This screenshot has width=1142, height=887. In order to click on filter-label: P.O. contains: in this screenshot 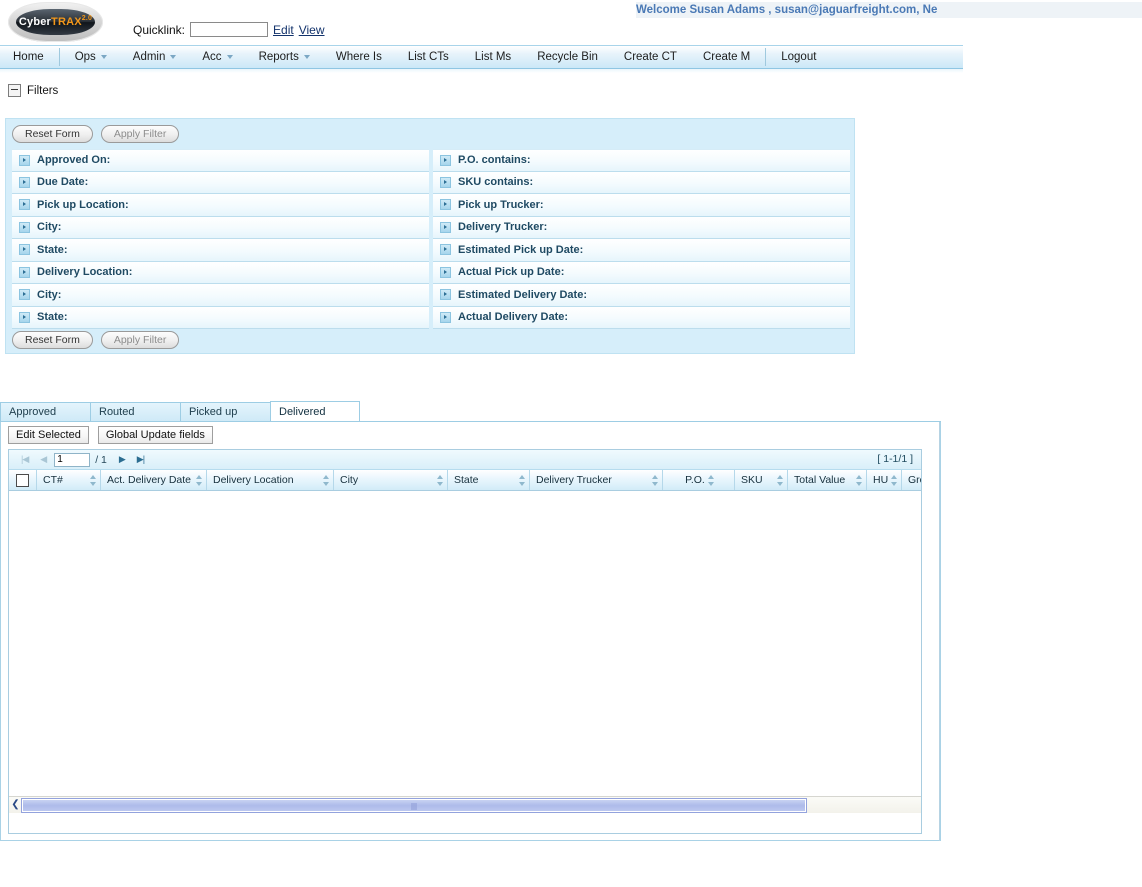, I will do `click(494, 160)`.